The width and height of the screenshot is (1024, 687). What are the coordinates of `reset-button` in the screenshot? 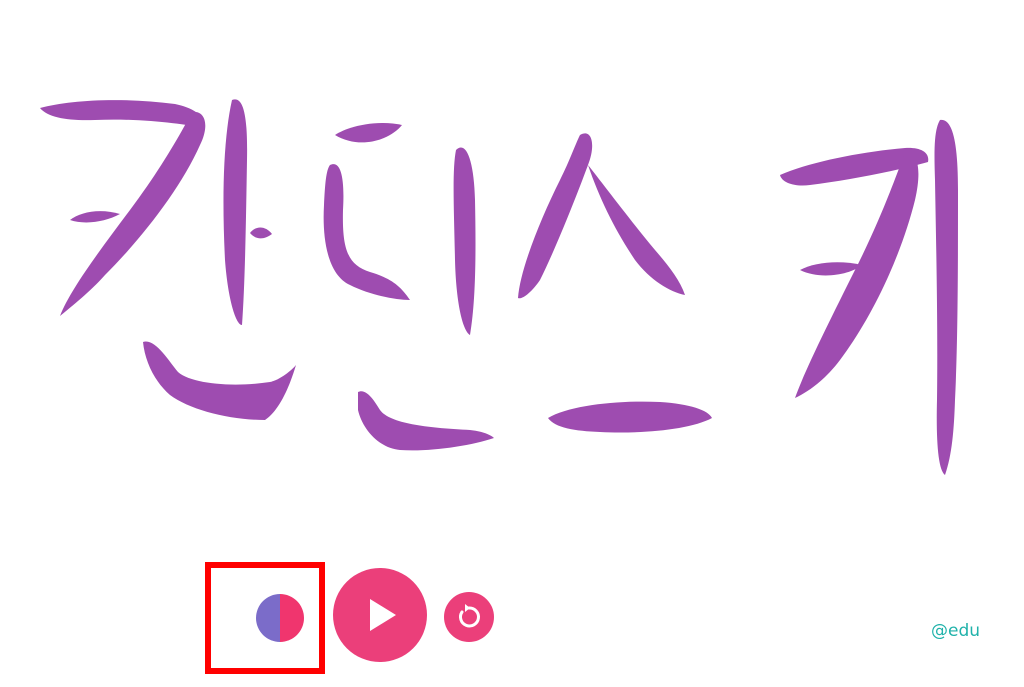 It's located at (469, 617).